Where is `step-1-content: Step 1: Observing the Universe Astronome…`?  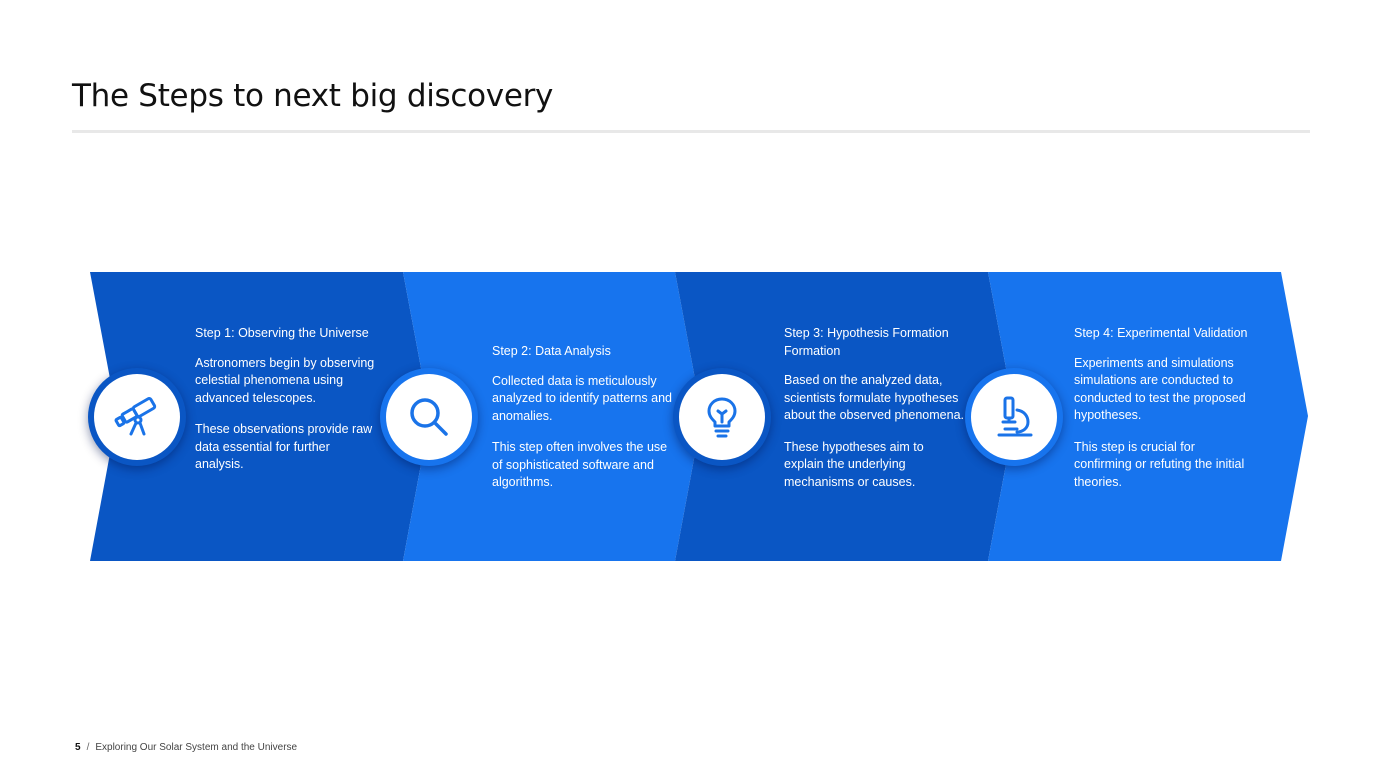 step-1-content: Step 1: Observing the Universe Astronome… is located at coordinates (285, 406).